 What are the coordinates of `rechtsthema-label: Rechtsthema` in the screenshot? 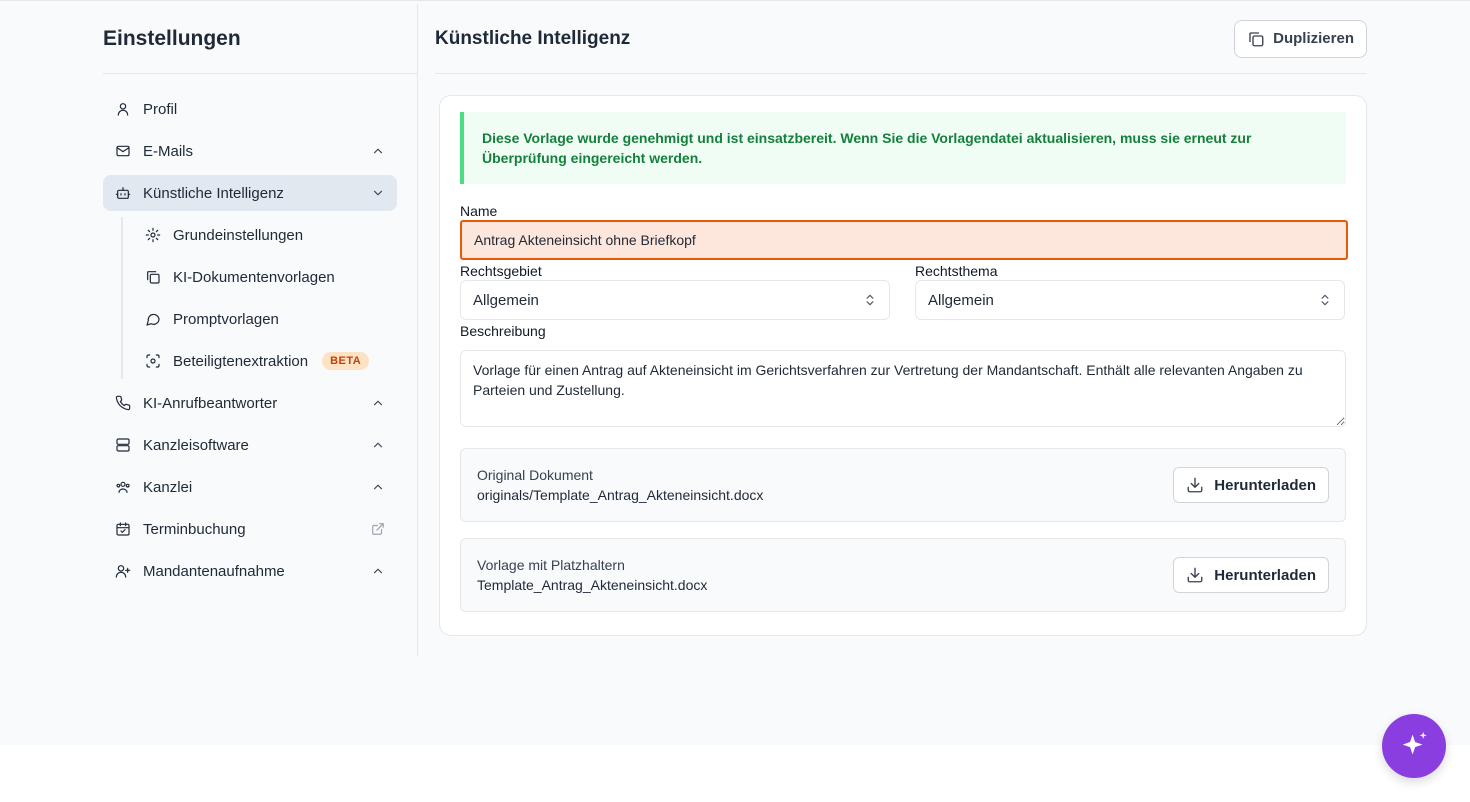 It's located at (956, 271).